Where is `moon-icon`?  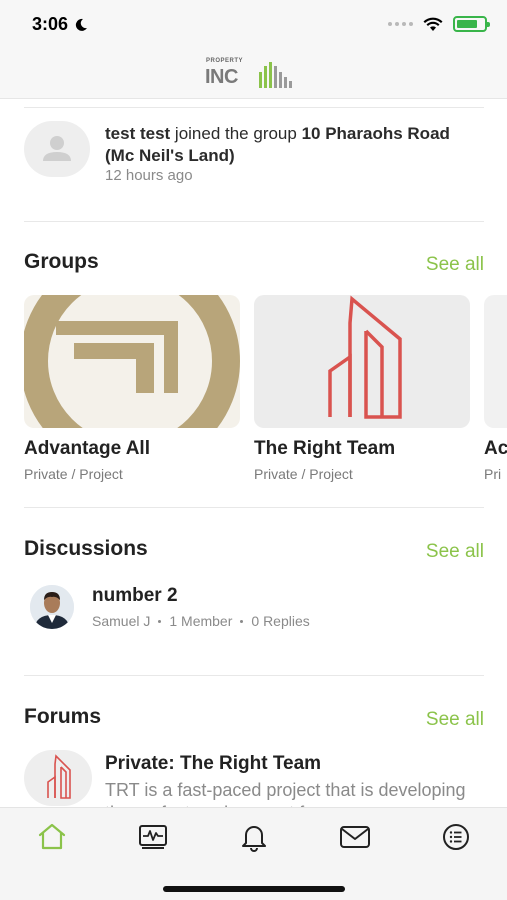 moon-icon is located at coordinates (81, 24).